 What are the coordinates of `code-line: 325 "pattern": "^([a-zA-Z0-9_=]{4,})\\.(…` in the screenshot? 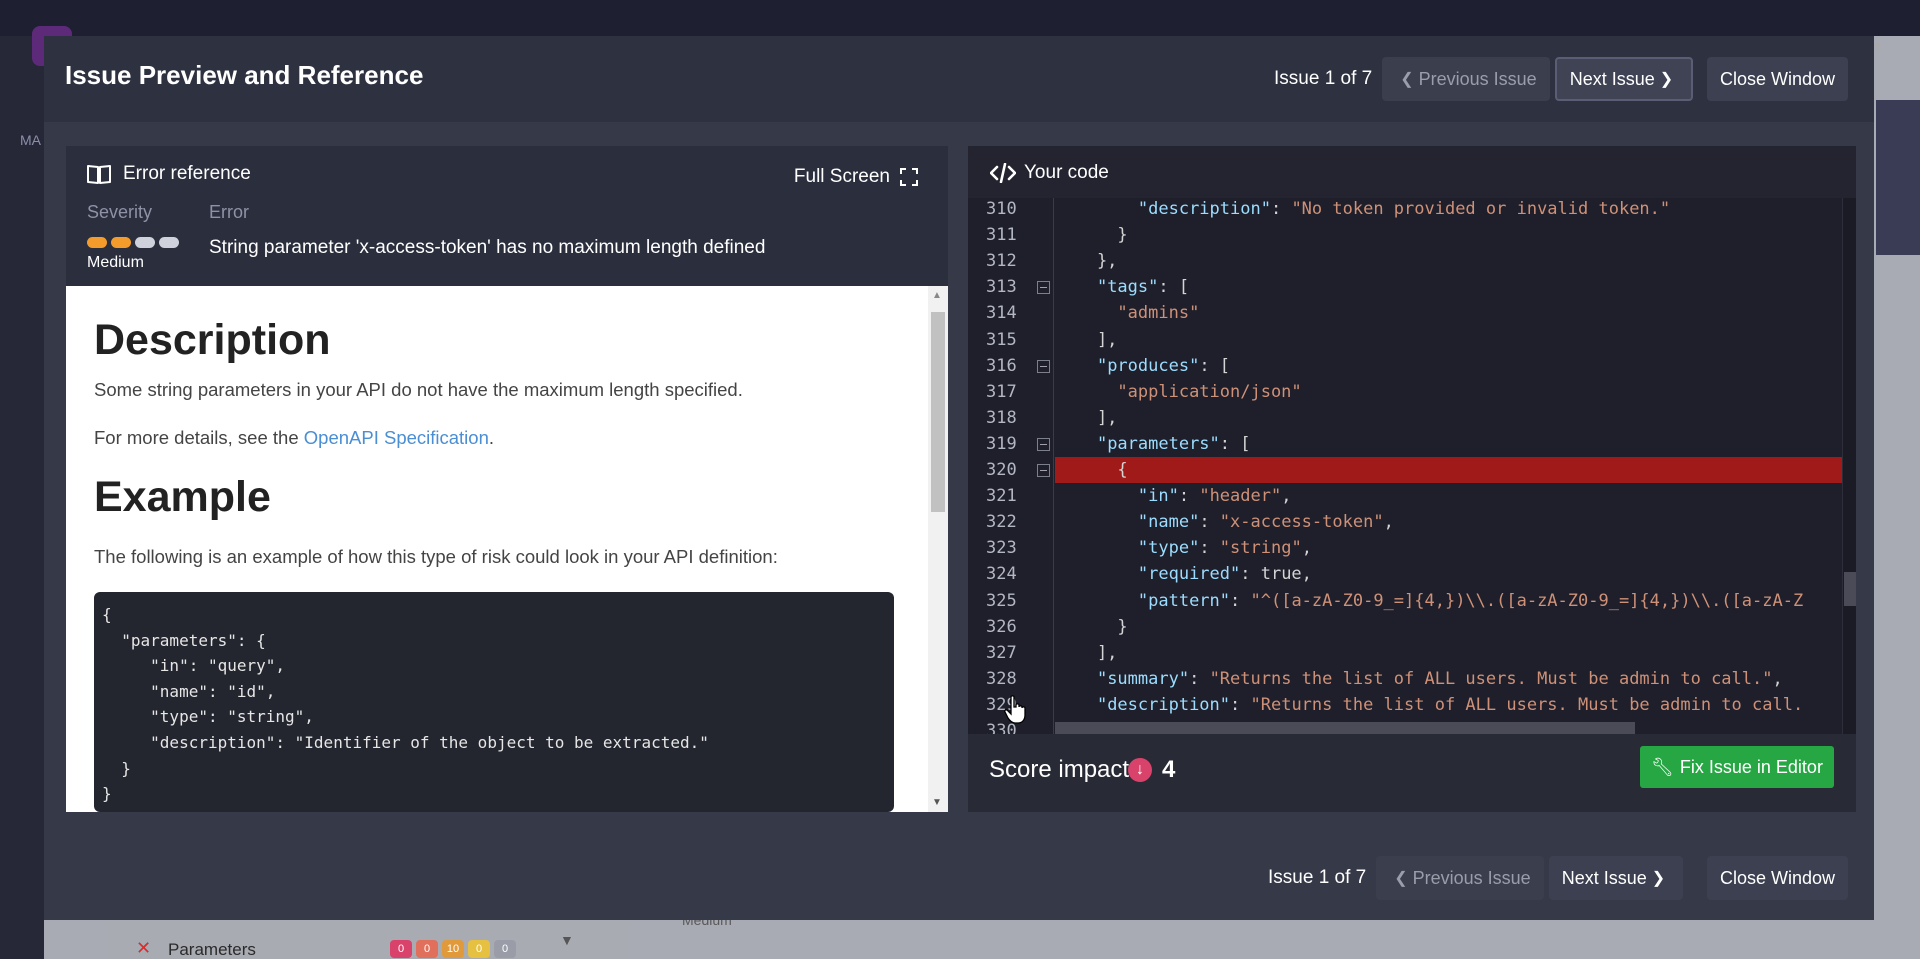 It's located at (1412, 601).